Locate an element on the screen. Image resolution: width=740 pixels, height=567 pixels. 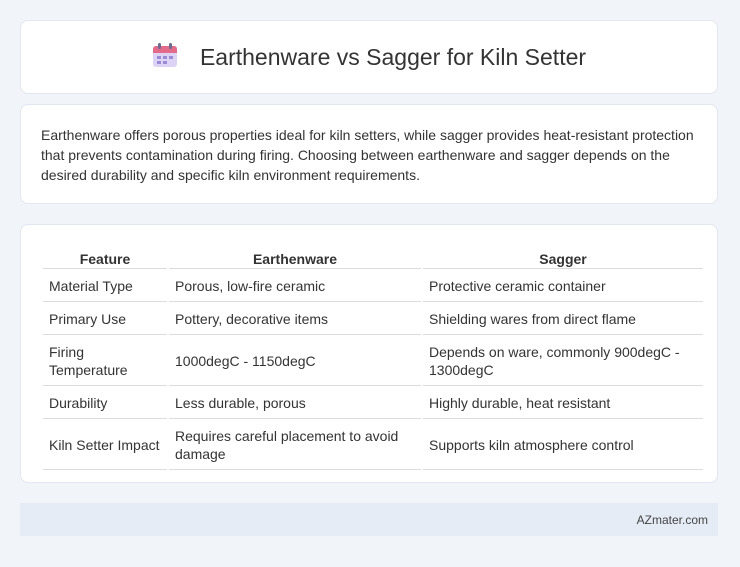
calendar-icon is located at coordinates (165, 57).